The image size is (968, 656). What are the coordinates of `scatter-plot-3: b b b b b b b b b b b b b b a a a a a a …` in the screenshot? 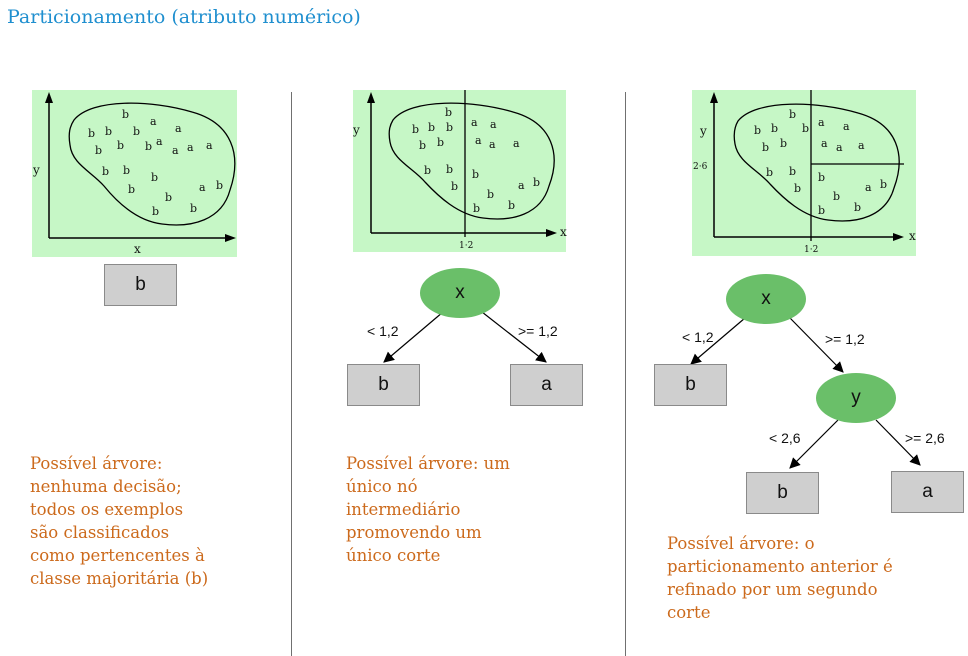 It's located at (804, 173).